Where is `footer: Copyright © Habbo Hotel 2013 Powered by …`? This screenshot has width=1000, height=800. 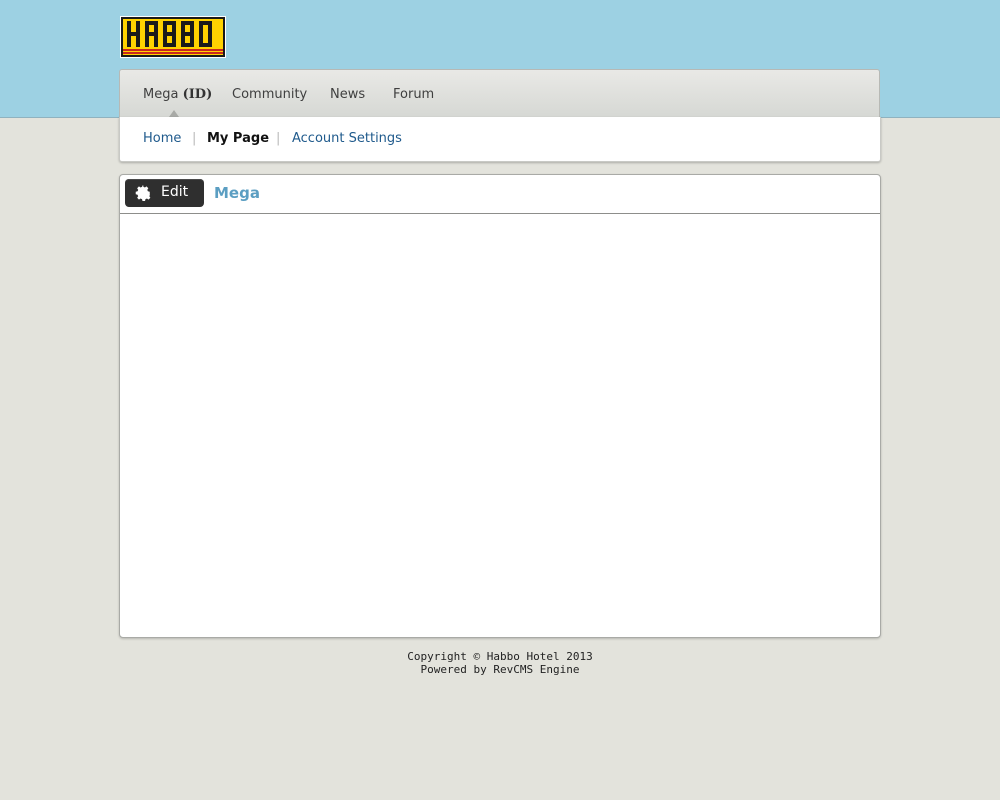
footer: Copyright © Habbo Hotel 2013 Powered by … is located at coordinates (500, 663).